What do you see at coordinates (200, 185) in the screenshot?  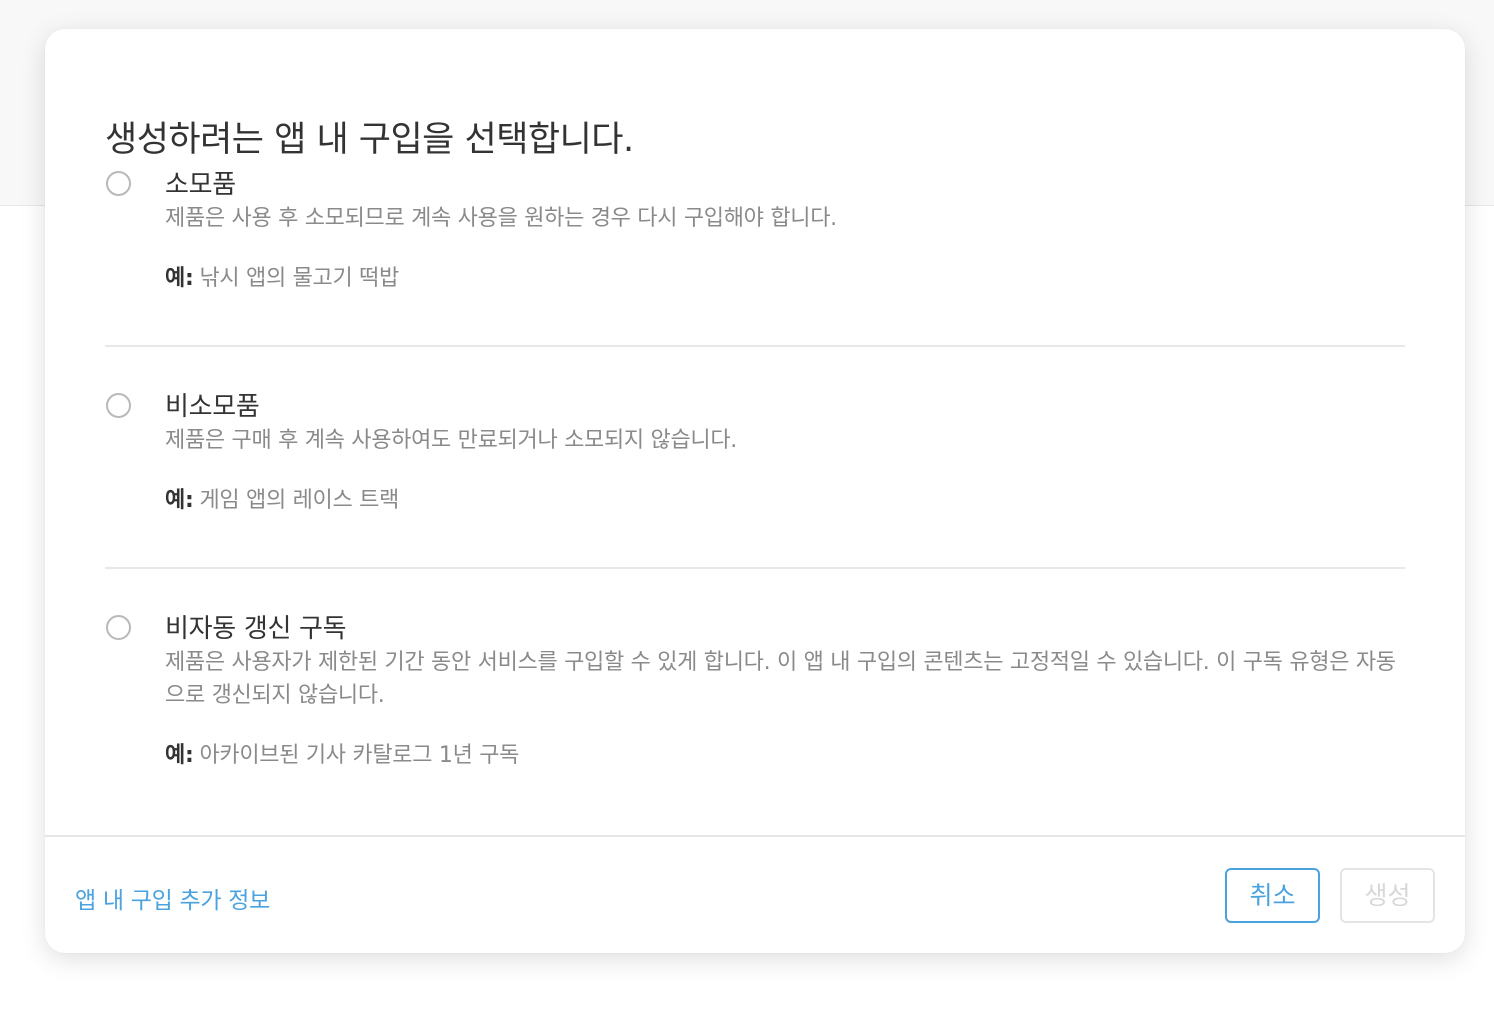 I see `option-title: 소모품` at bounding box center [200, 185].